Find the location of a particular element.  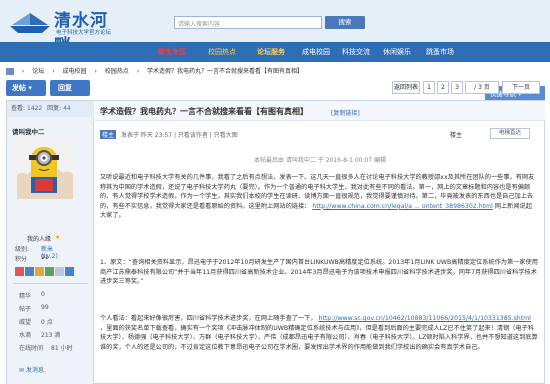

points-value: 91 is located at coordinates (45, 257).